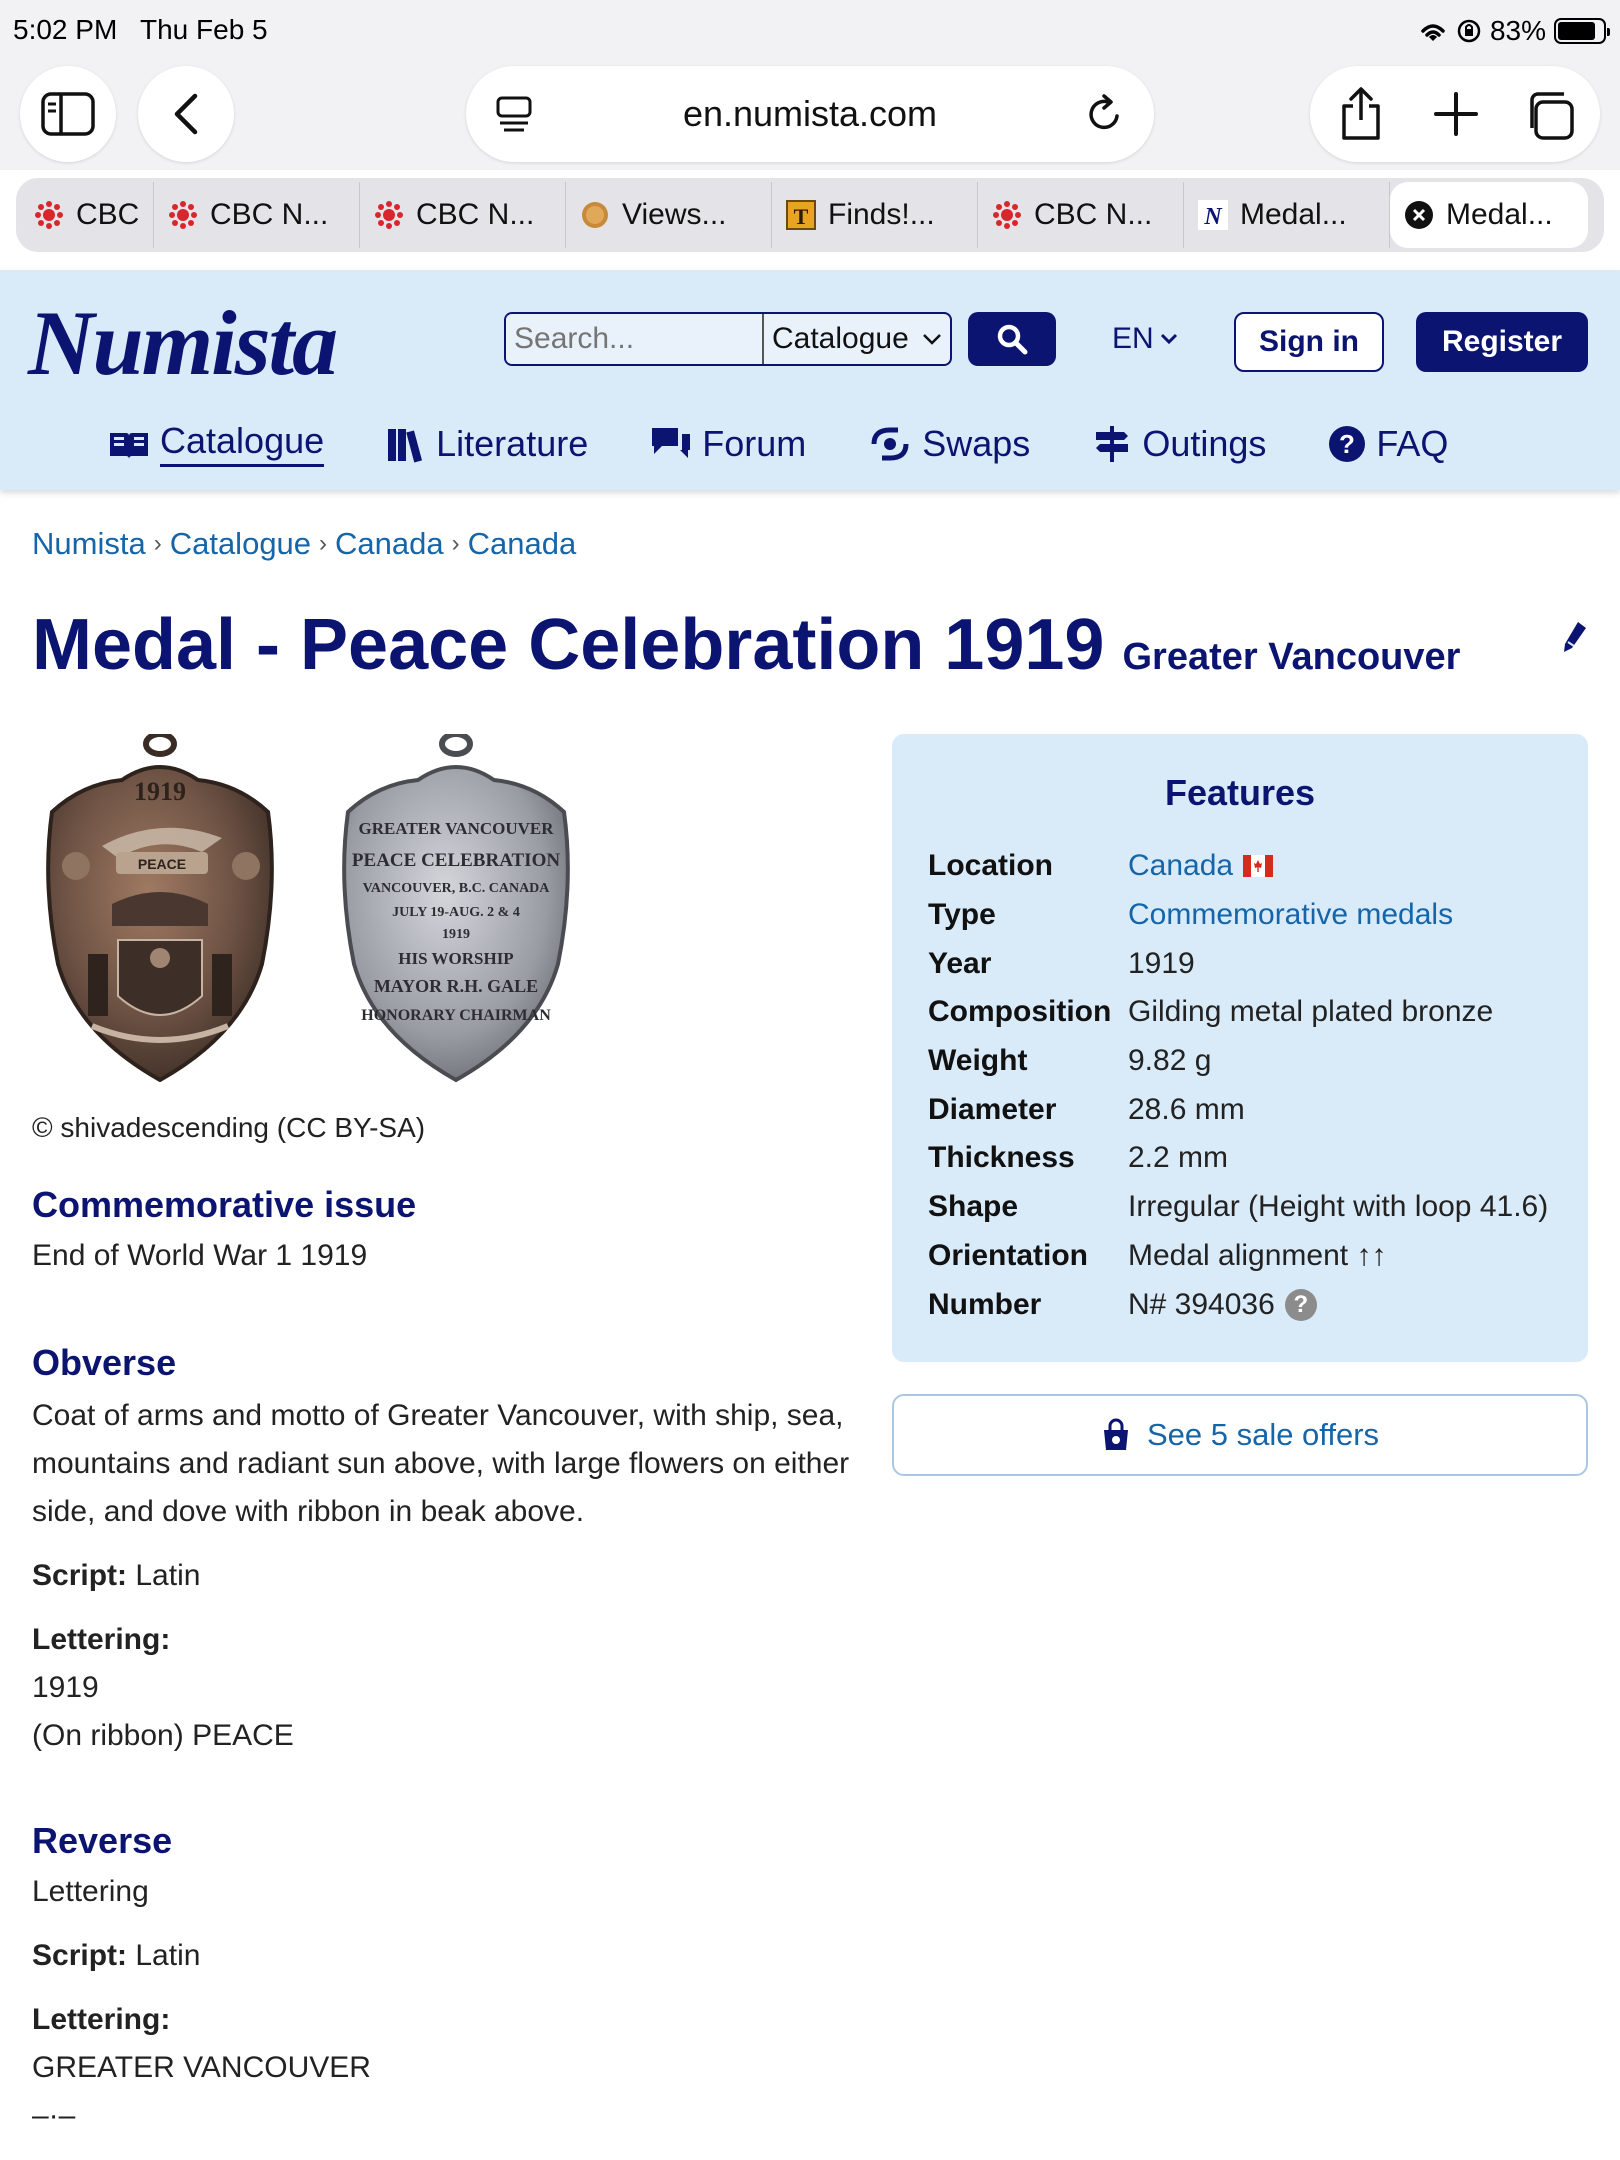 The height and width of the screenshot is (2160, 1620). I want to click on nav-forum: Forum, so click(728, 443).